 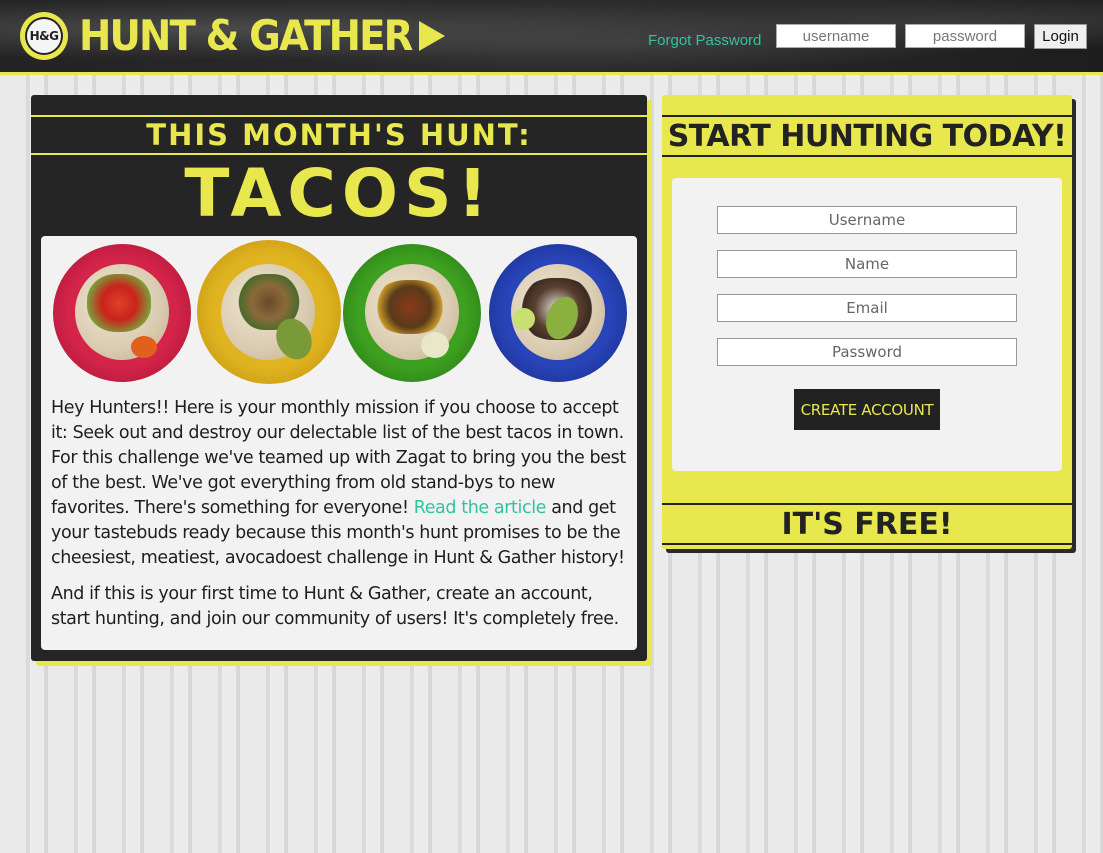 I want to click on login-password-input, so click(x=965, y=36).